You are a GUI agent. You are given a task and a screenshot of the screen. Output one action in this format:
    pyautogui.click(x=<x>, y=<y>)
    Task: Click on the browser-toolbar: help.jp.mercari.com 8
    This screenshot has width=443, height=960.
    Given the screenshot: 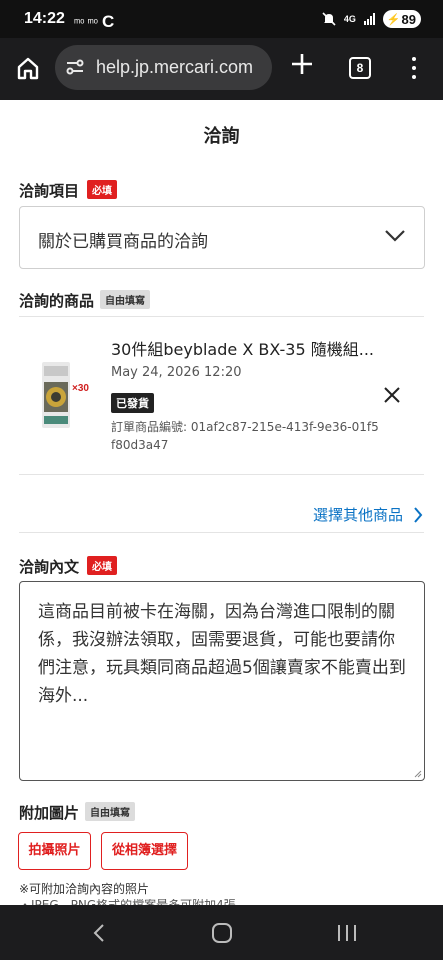 What is the action you would take?
    pyautogui.click(x=221, y=69)
    